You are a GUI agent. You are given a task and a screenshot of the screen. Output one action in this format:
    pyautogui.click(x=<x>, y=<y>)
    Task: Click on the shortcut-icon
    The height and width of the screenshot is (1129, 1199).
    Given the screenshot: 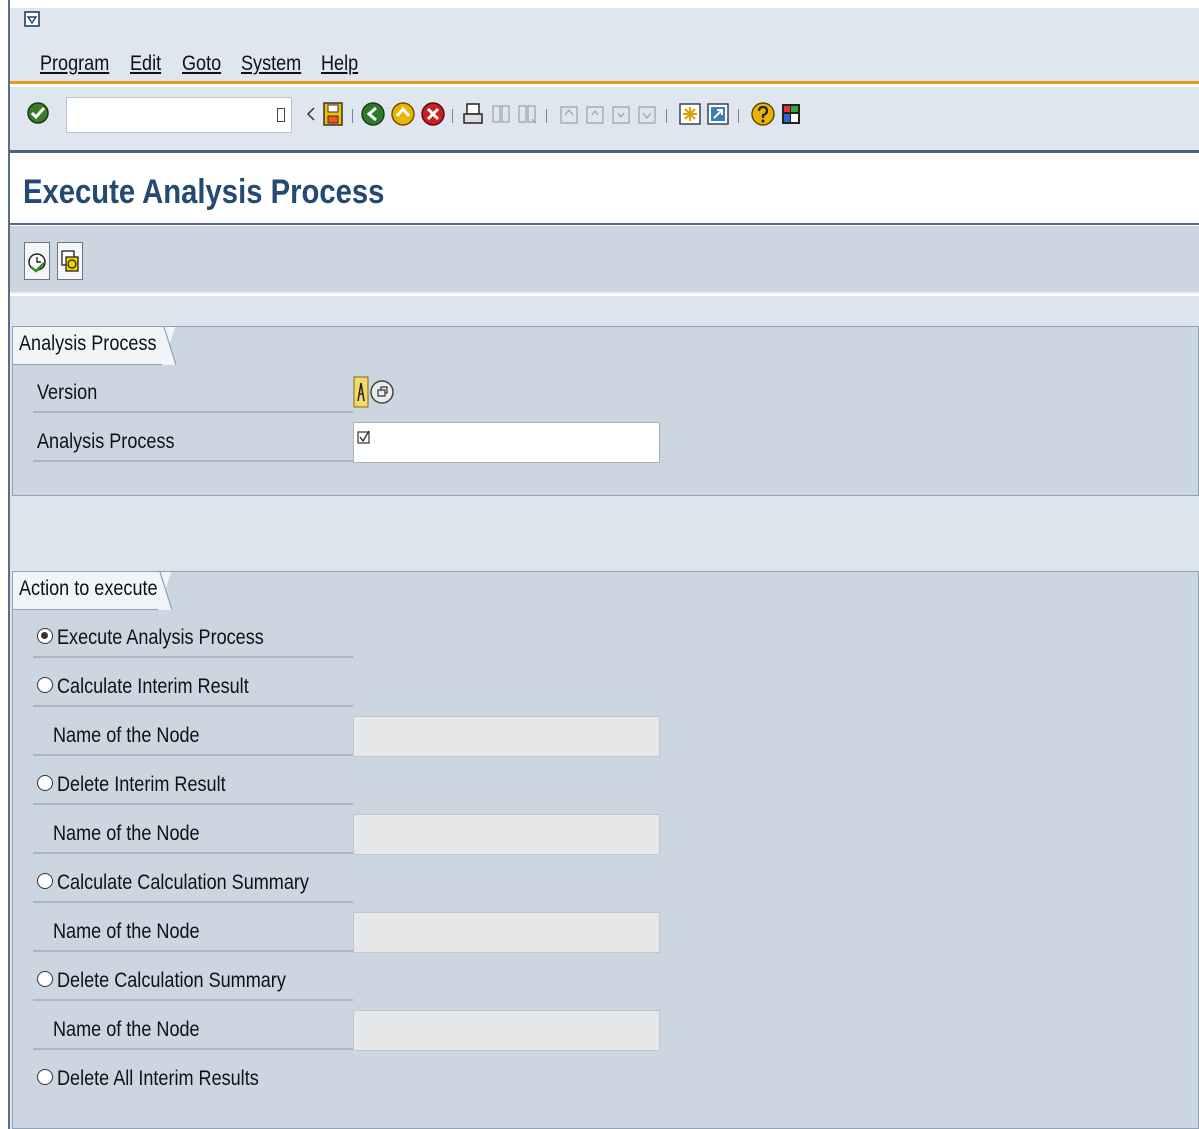 What is the action you would take?
    pyautogui.click(x=718, y=114)
    